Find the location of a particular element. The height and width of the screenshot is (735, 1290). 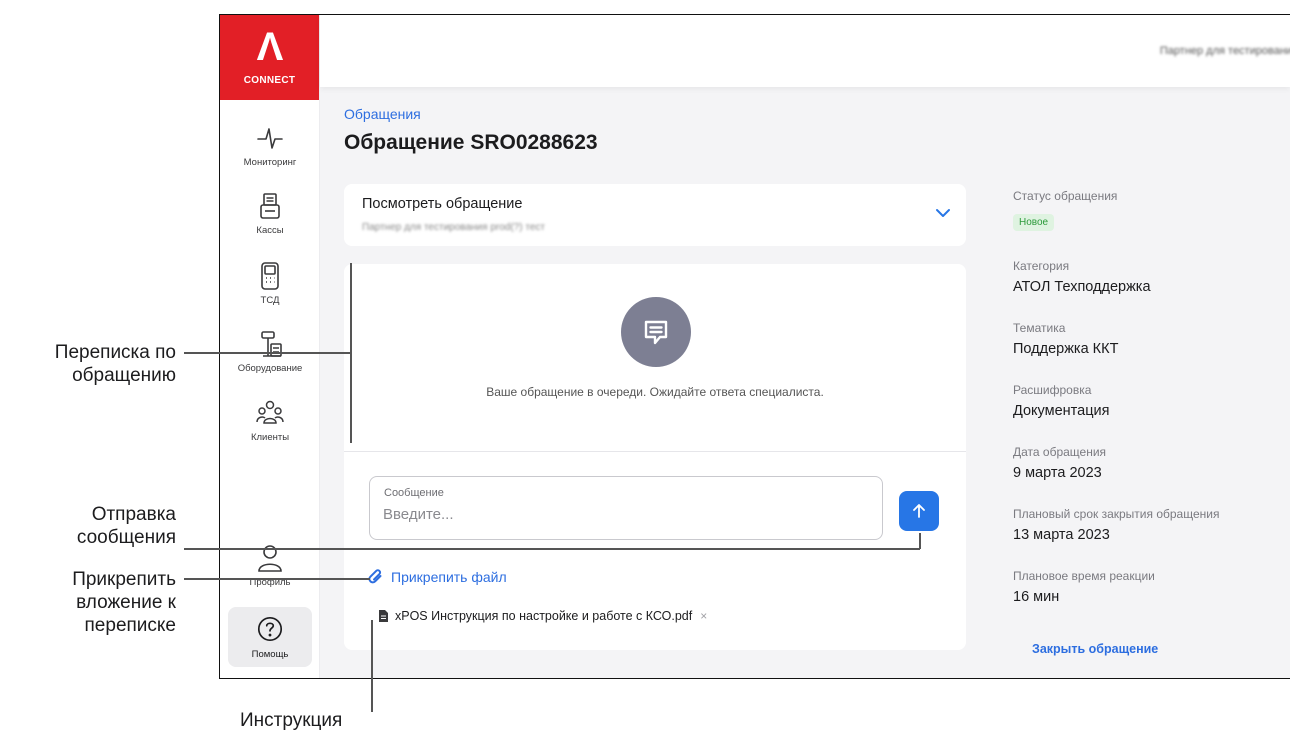

callout-text: сообщения is located at coordinates (126, 537).